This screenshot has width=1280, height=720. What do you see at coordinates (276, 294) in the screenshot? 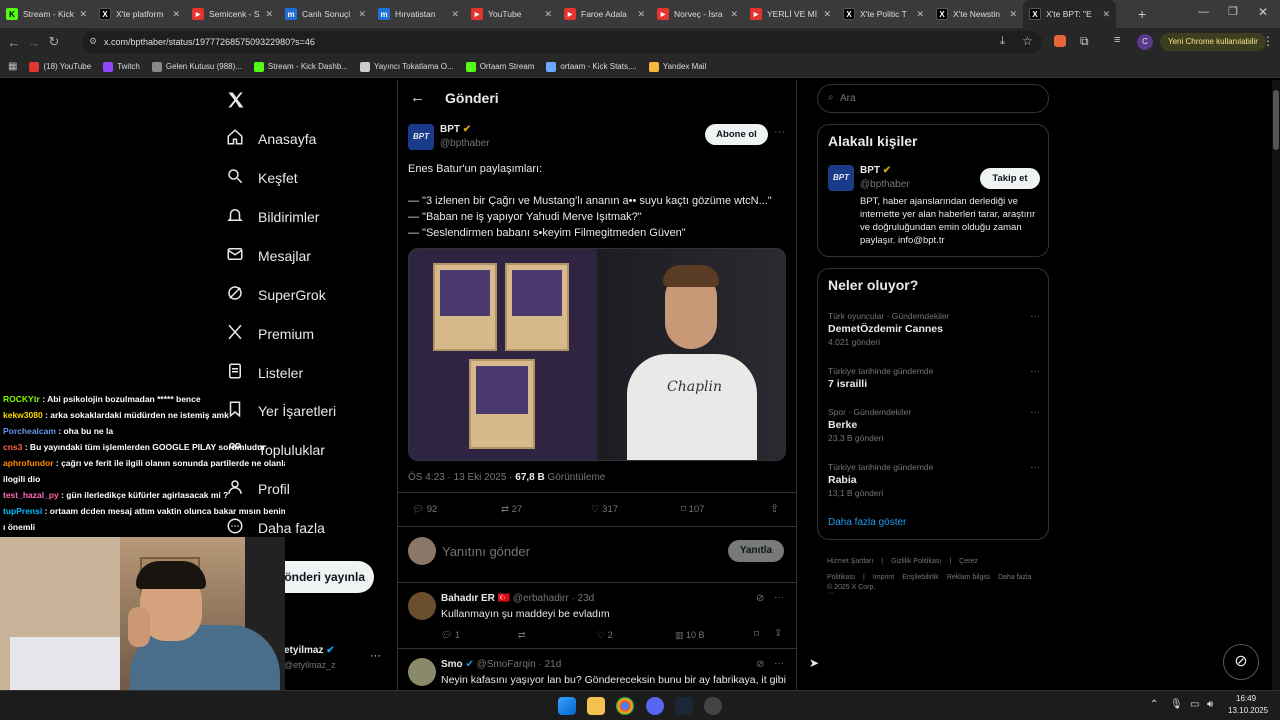
I see `nav-item: SuperGrok` at bounding box center [276, 294].